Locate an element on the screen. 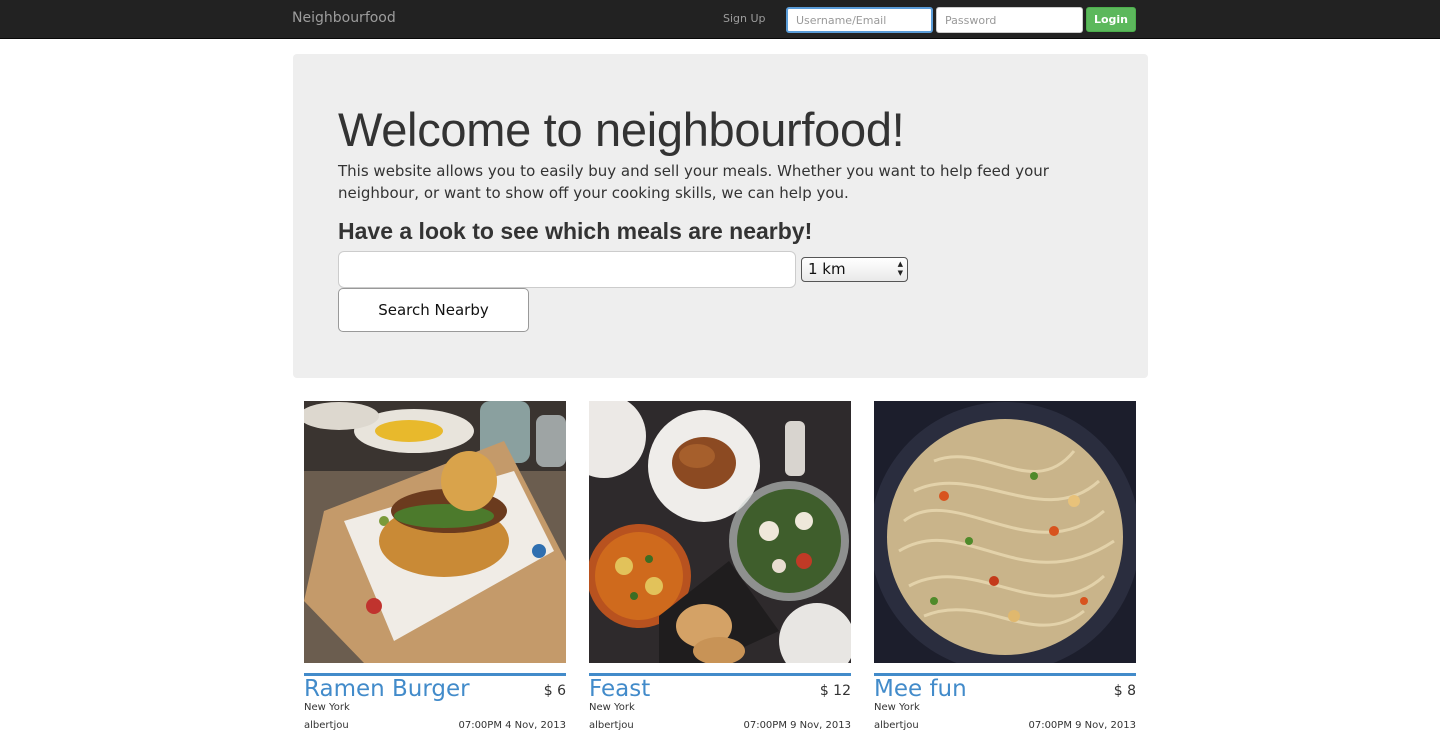 Image resolution: width=1440 pixels, height=740 pixels. select-arrows-icon: ▲ ▼ is located at coordinates (900, 268).